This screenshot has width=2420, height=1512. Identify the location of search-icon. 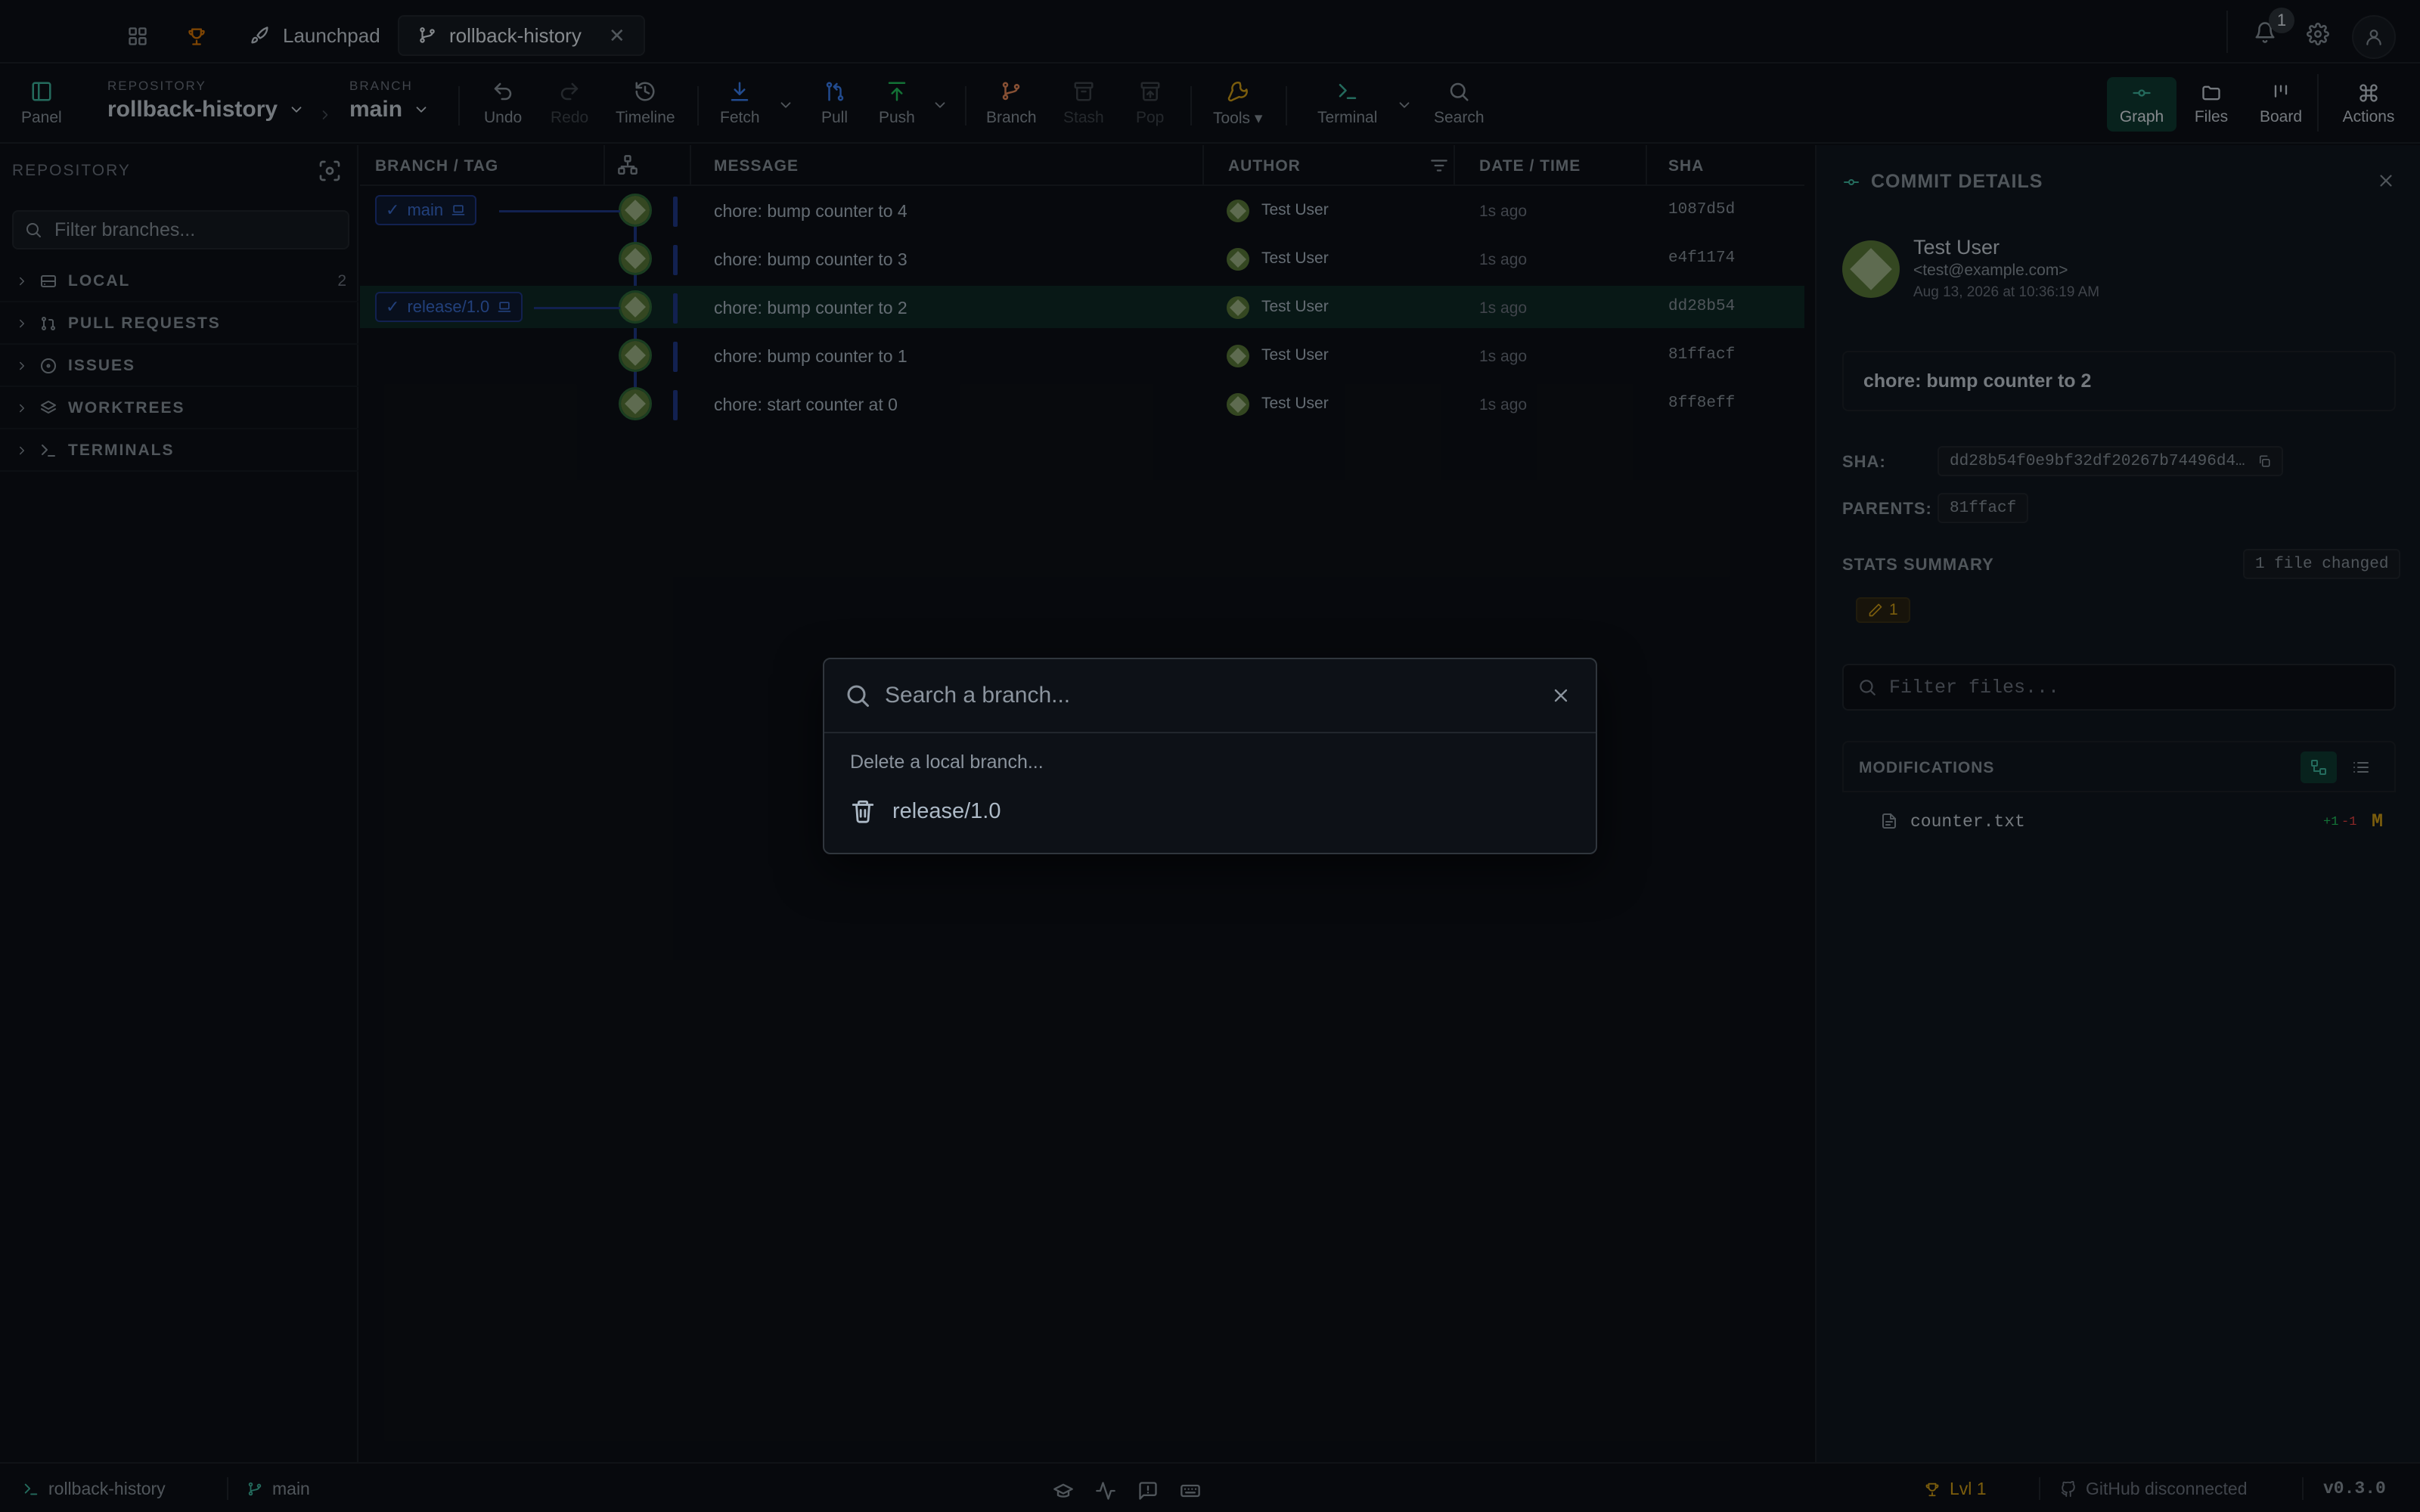
(857, 695).